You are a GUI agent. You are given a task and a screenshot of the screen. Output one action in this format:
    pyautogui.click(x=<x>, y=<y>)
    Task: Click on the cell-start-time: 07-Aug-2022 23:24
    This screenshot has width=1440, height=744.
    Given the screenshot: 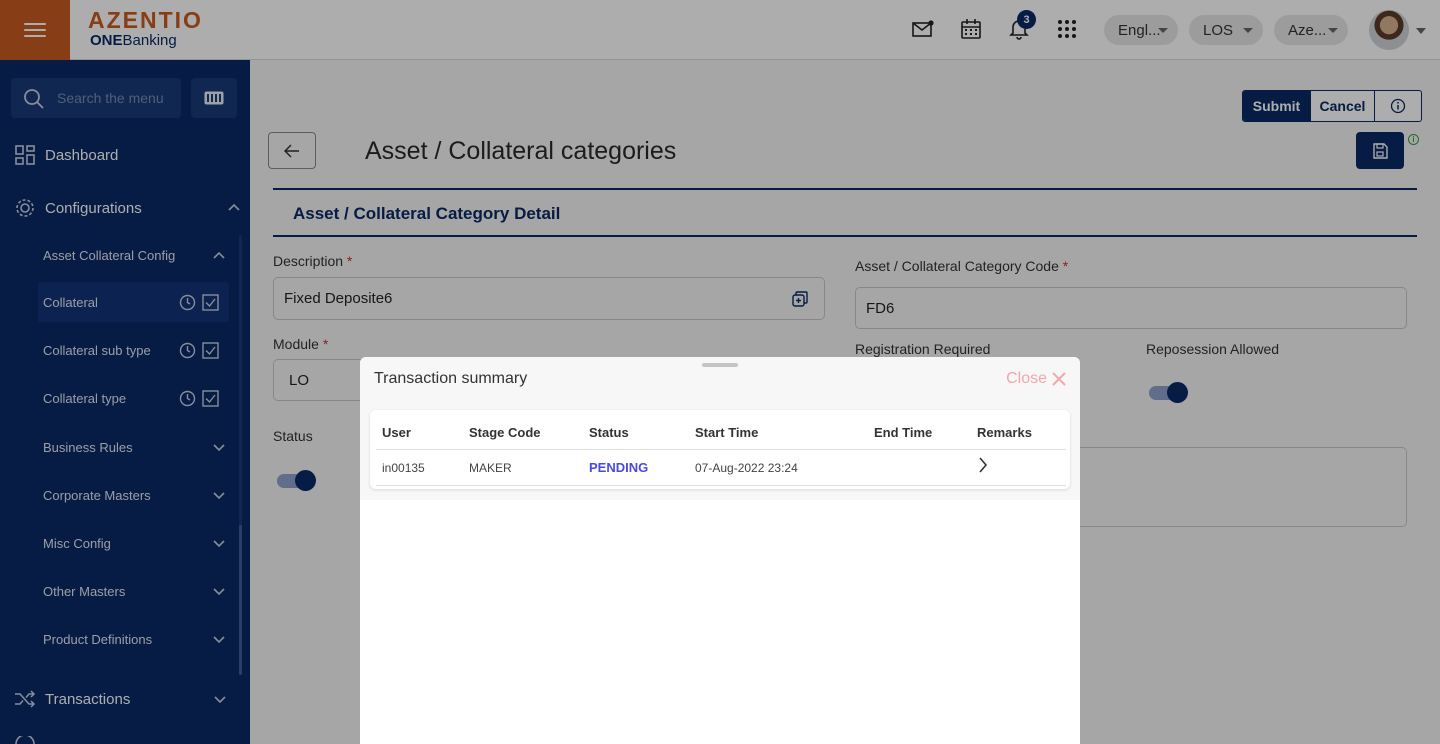 What is the action you would take?
    pyautogui.click(x=746, y=468)
    